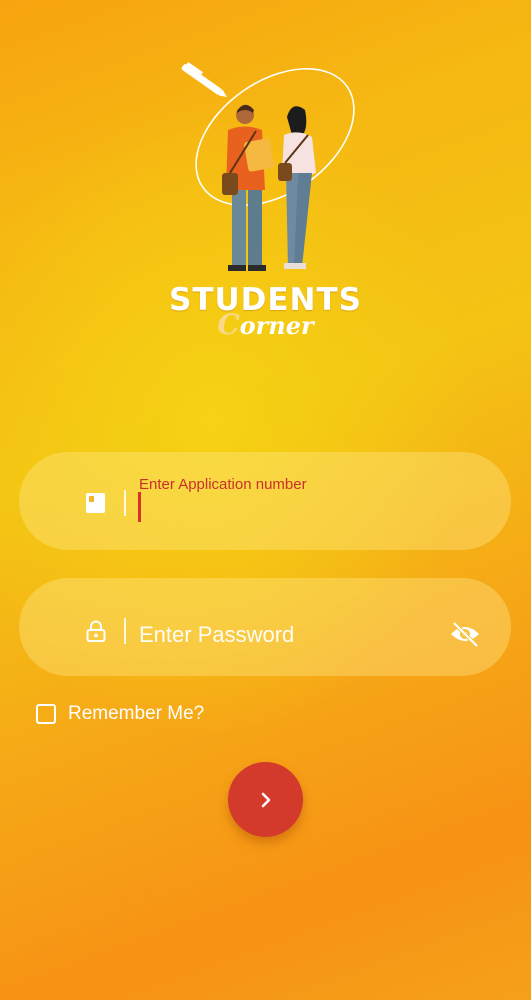  Describe the element at coordinates (228, 324) in the screenshot. I see `brand-corner-initial: C` at that location.